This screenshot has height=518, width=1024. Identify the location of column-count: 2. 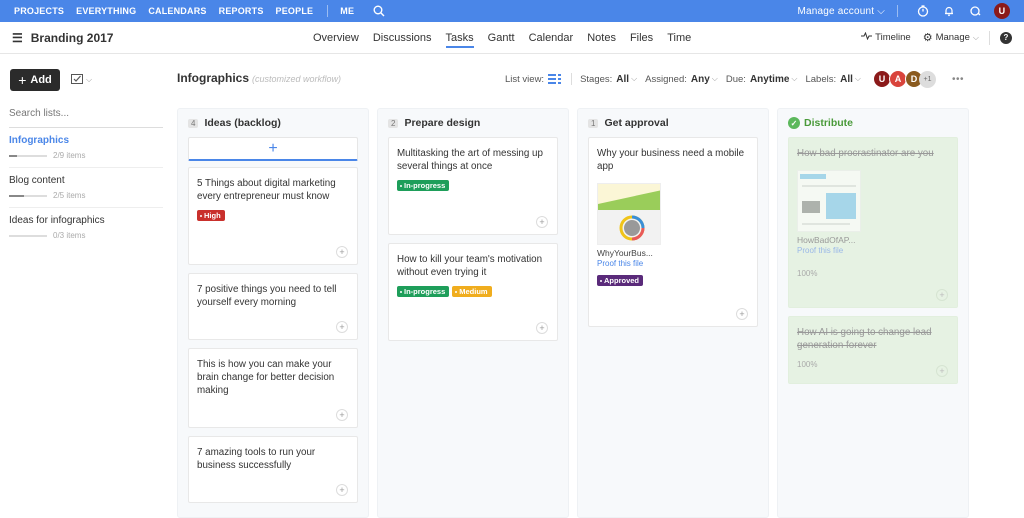
(393, 123).